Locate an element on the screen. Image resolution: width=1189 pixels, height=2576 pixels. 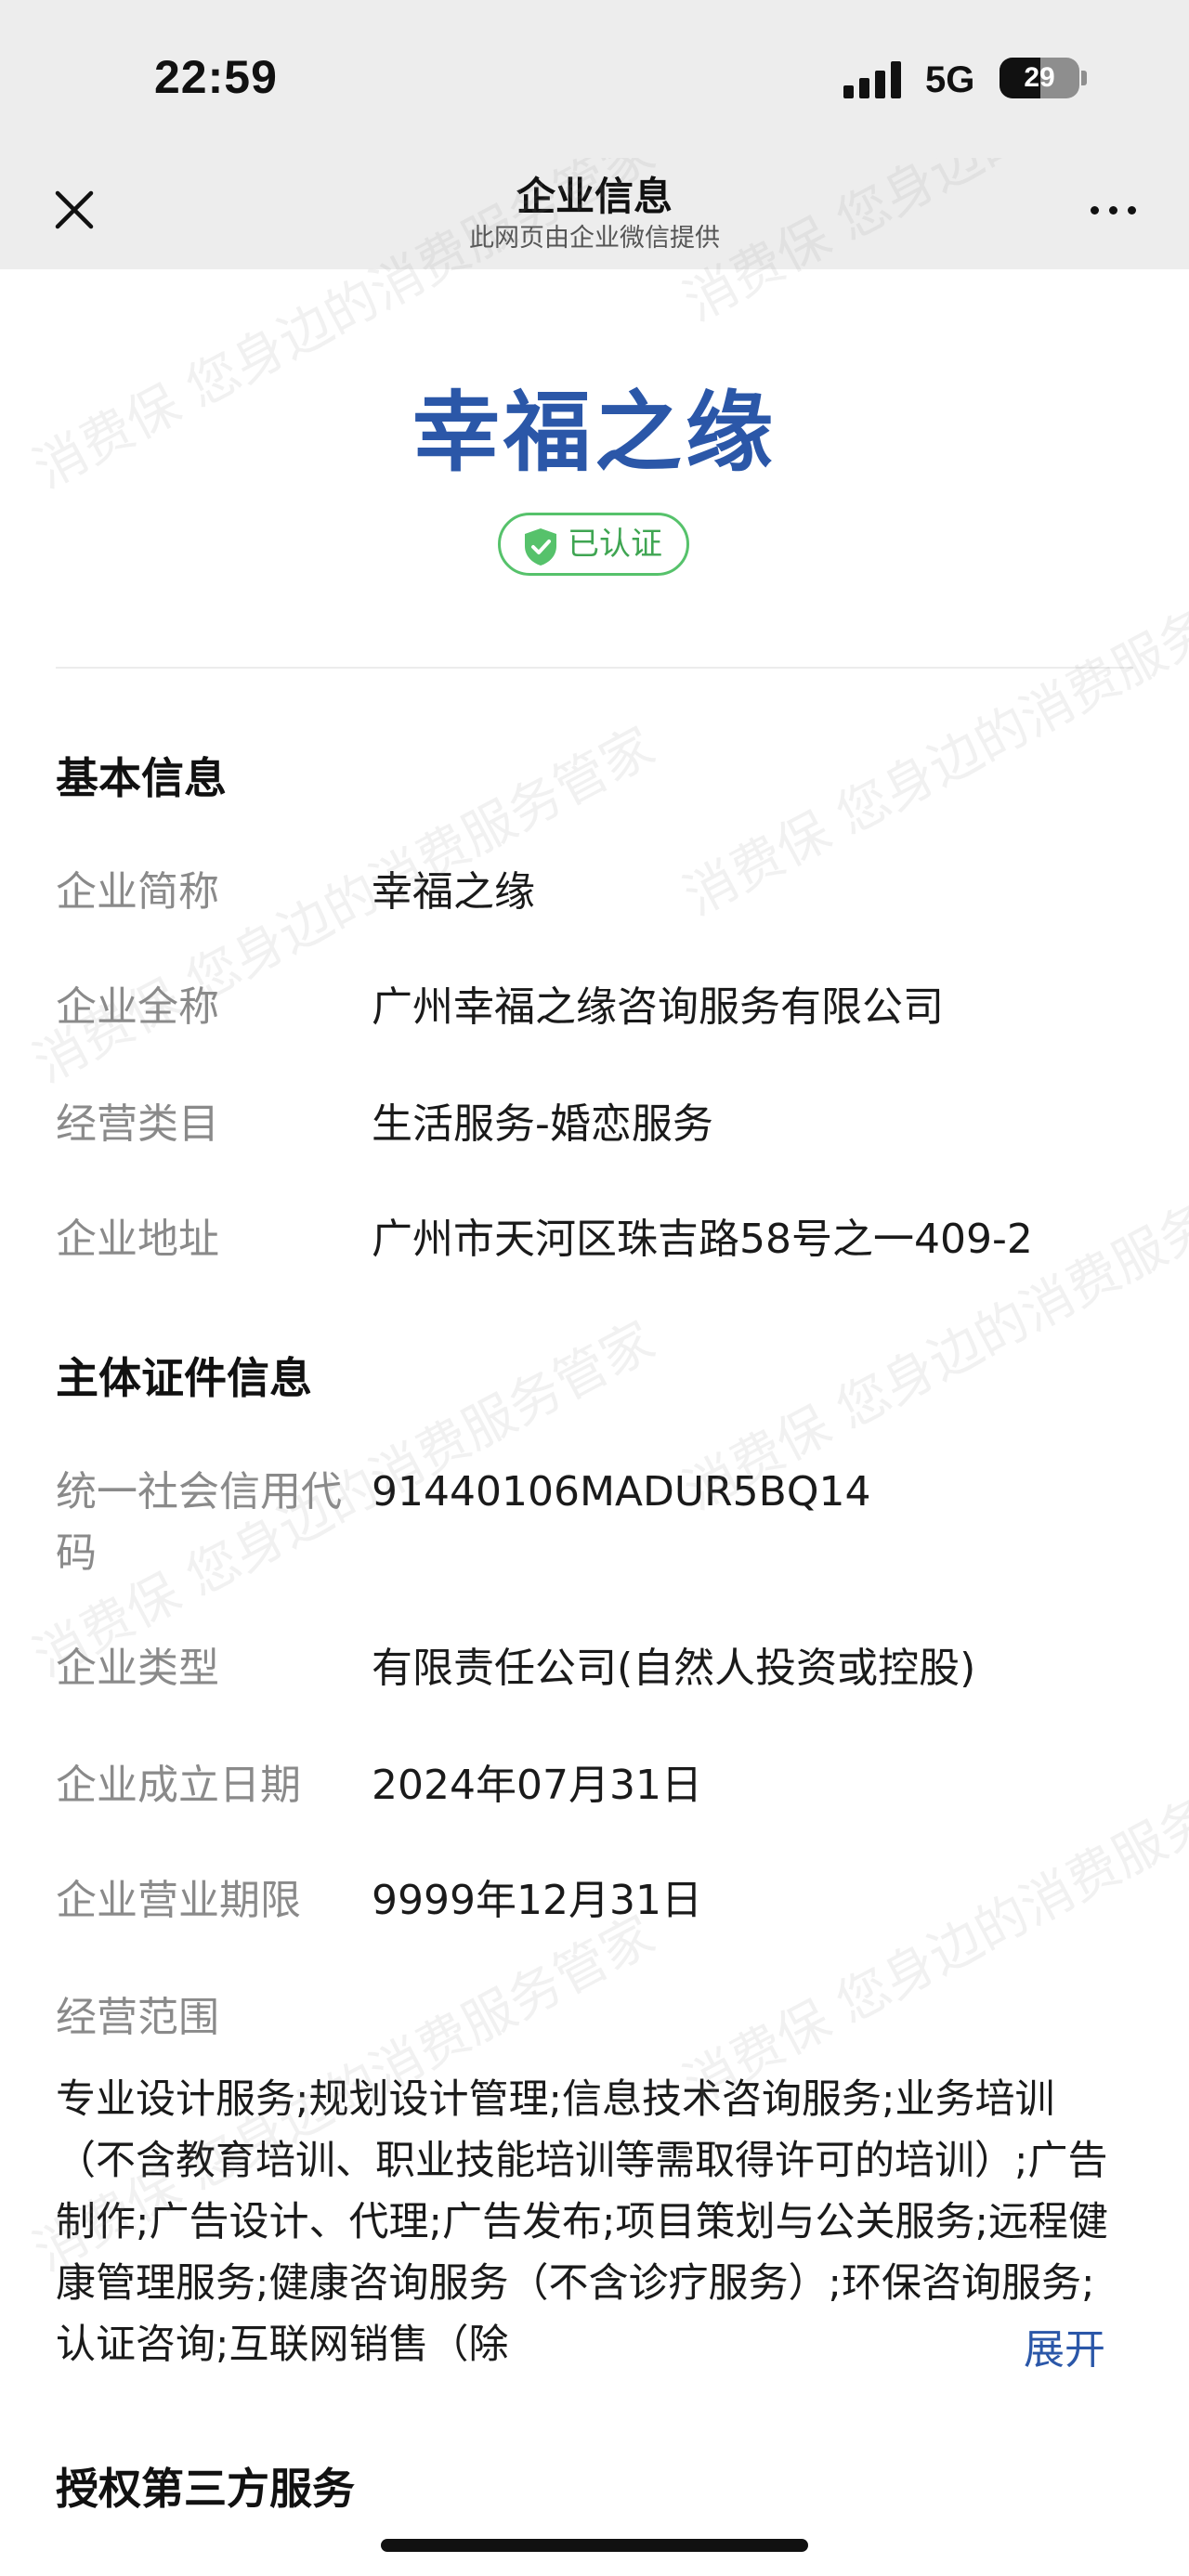
label-credit-code: 统一社会信用代码 is located at coordinates (199, 1522).